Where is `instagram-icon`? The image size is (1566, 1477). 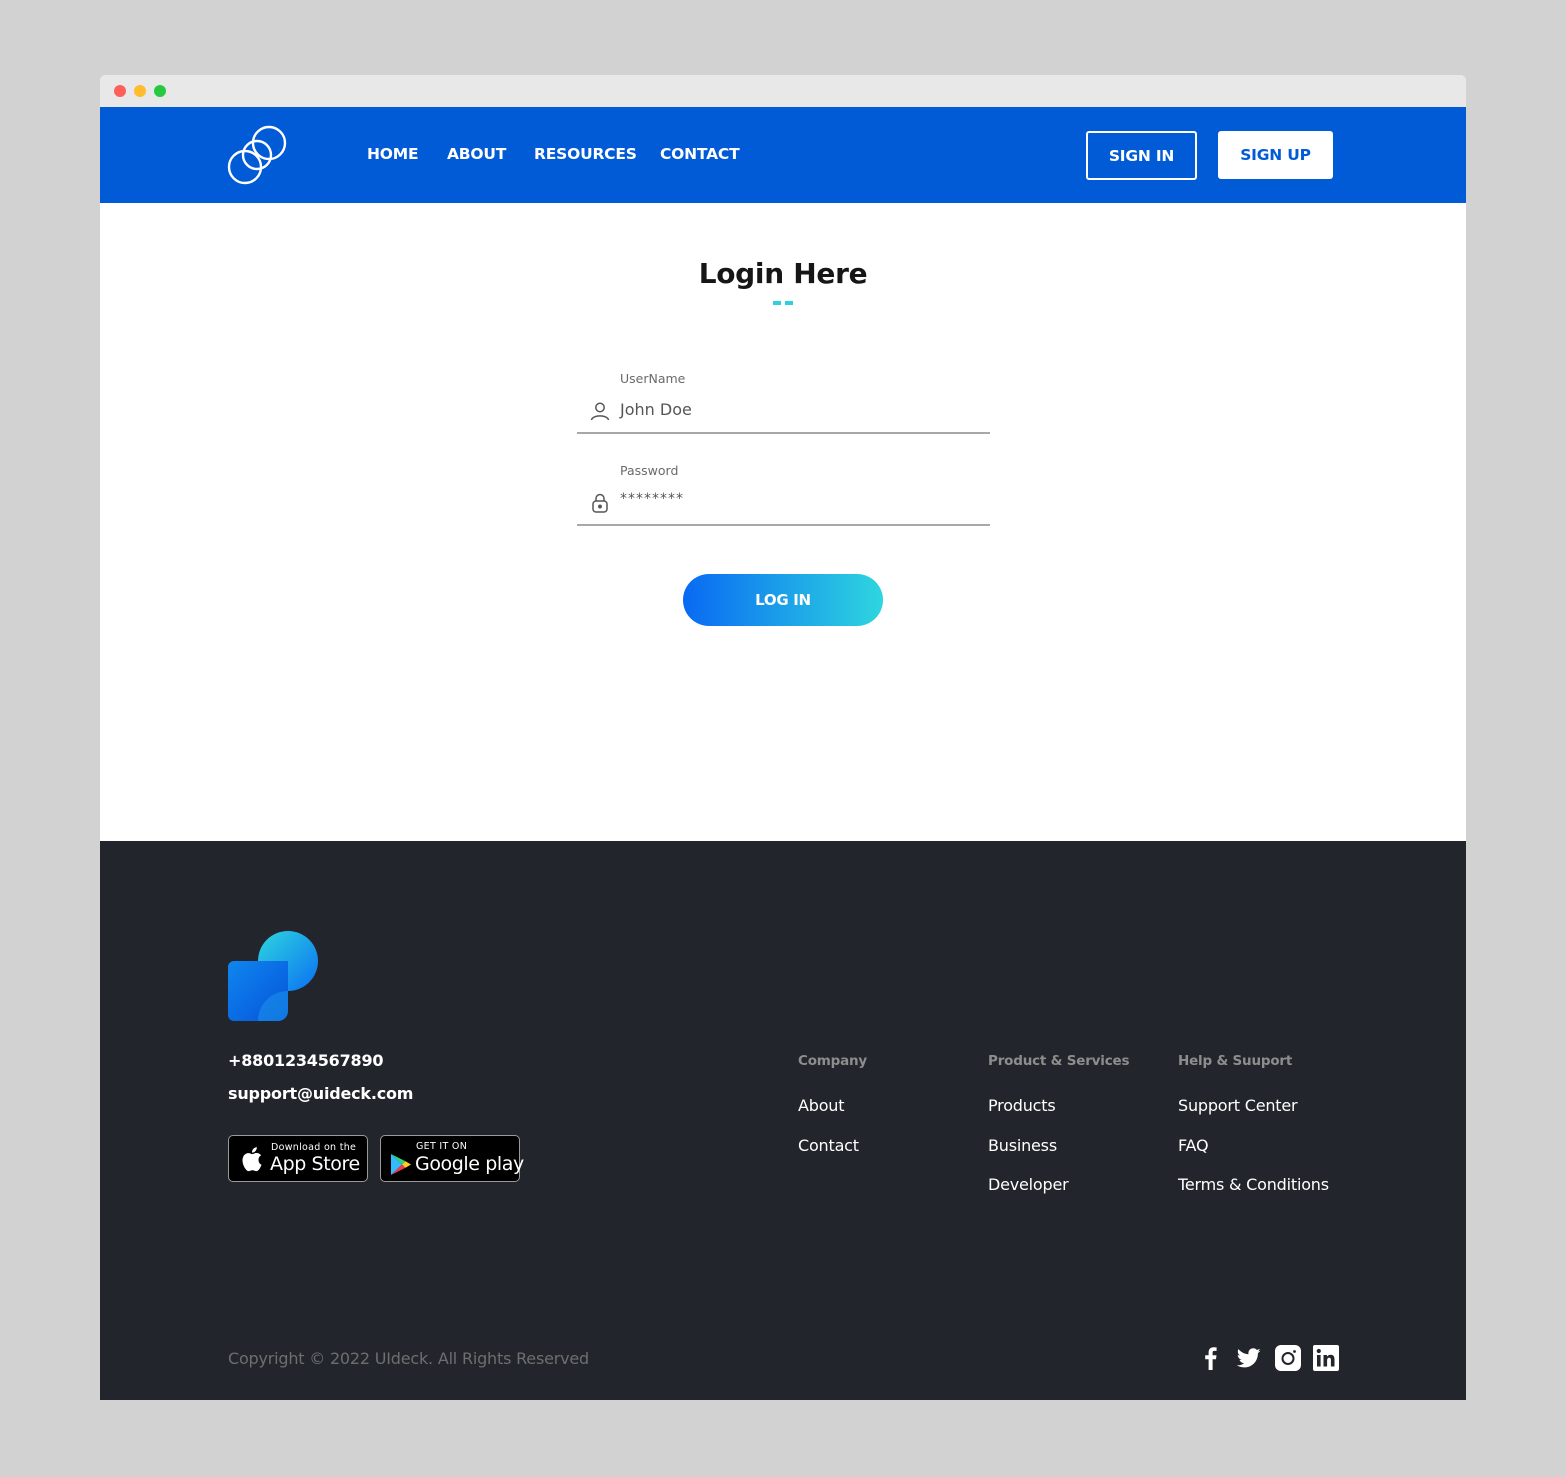 instagram-icon is located at coordinates (1288, 1358).